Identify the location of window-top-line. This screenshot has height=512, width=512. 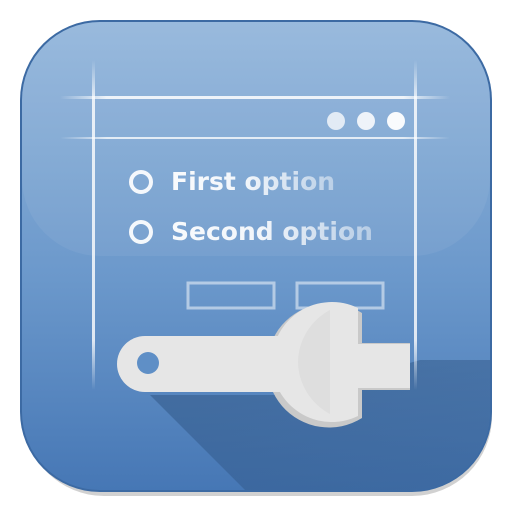
(255, 97).